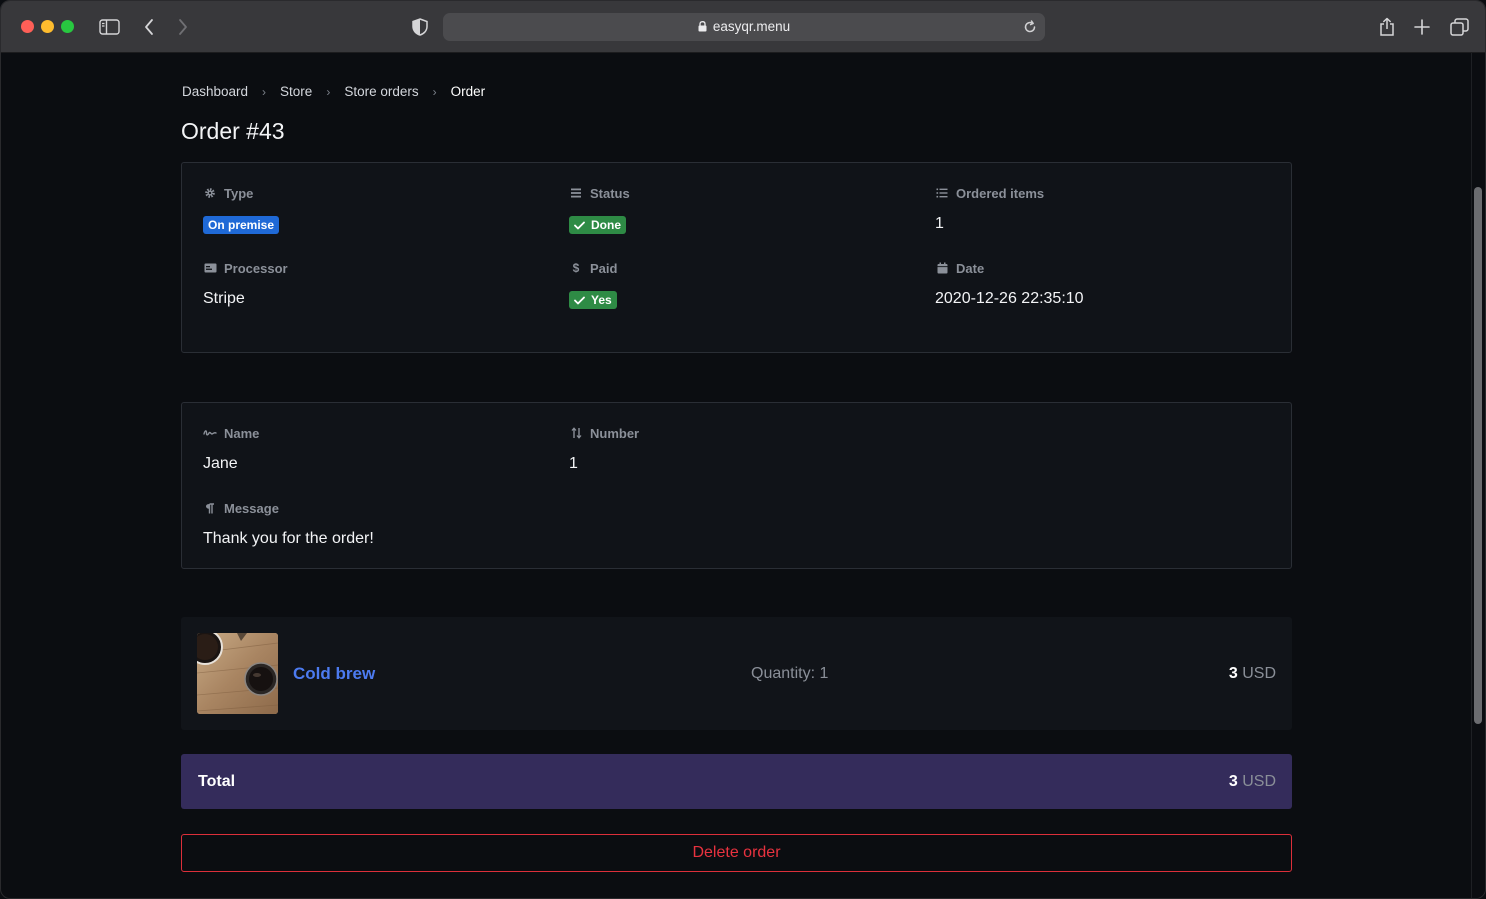 This screenshot has width=1486, height=899. Describe the element at coordinates (1259, 673) in the screenshot. I see `product-price-currency: USD` at that location.